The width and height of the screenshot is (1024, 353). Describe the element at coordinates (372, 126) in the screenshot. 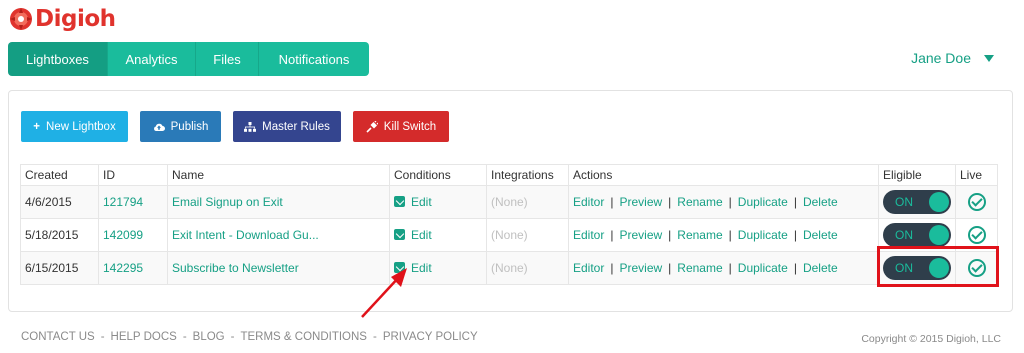

I see `plug-icon` at that location.